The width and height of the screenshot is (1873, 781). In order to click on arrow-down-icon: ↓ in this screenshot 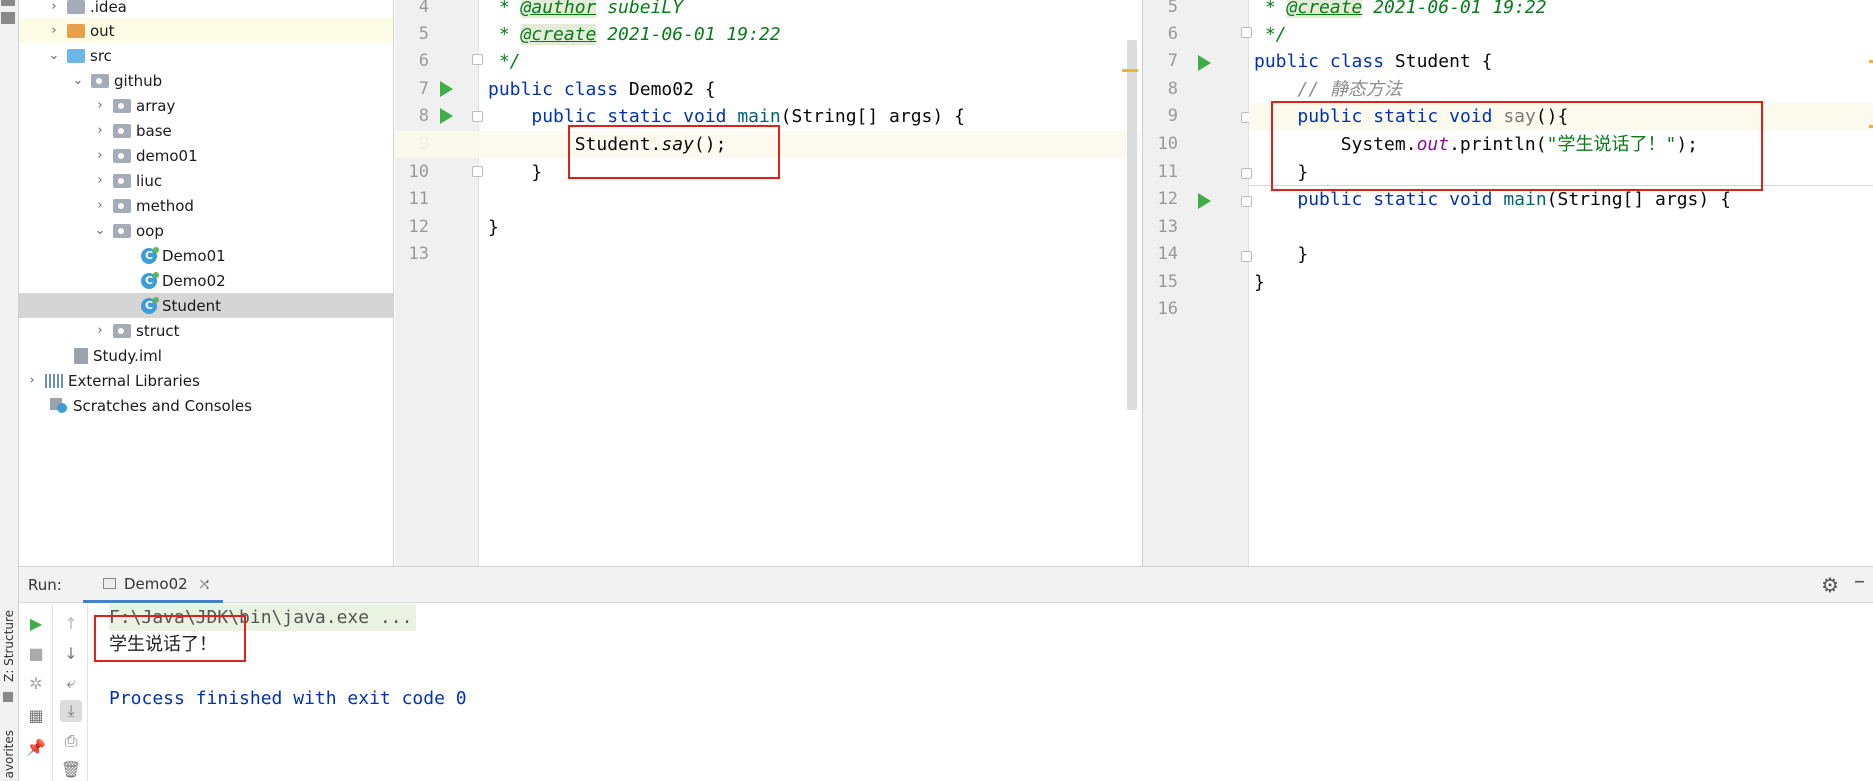, I will do `click(71, 653)`.